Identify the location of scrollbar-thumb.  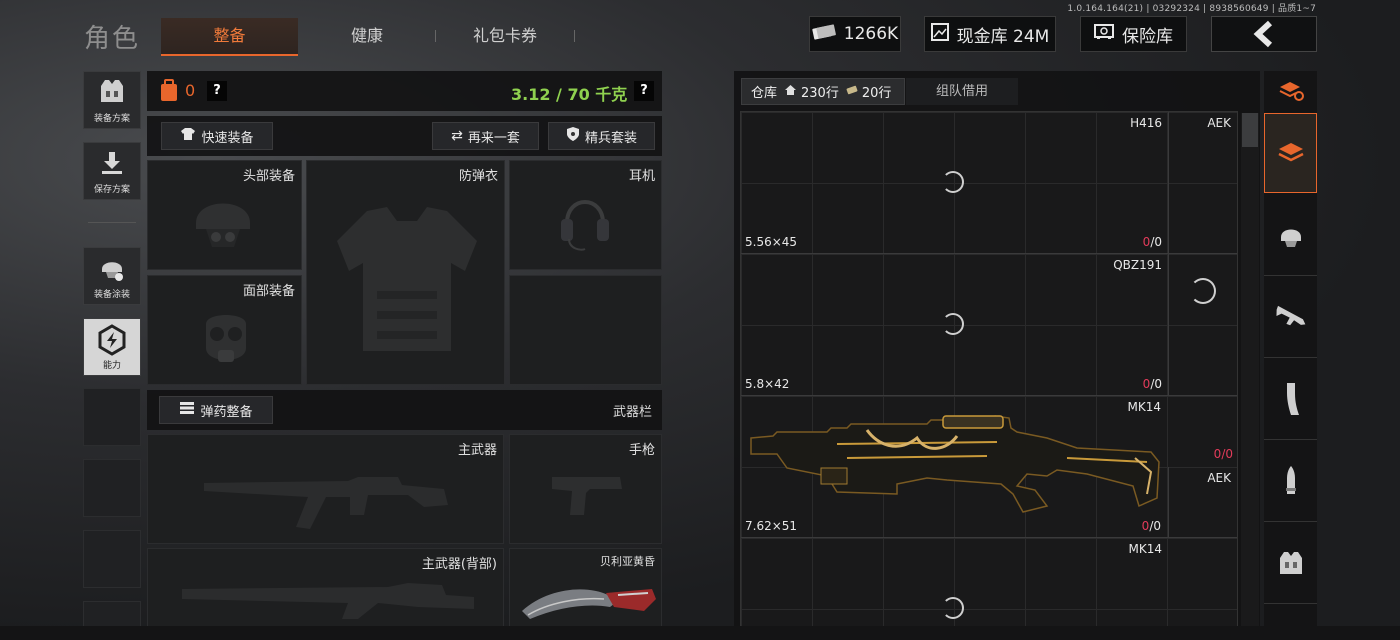
(1250, 130).